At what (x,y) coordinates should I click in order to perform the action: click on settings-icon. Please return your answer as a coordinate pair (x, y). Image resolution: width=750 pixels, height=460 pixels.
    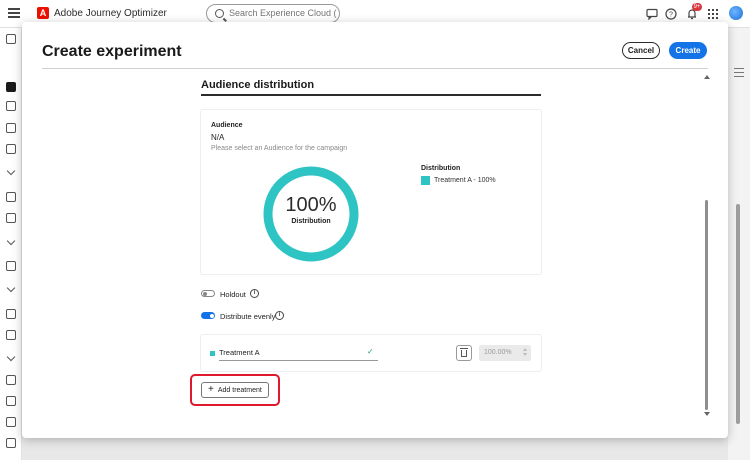
    Looking at the image, I should click on (11, 443).